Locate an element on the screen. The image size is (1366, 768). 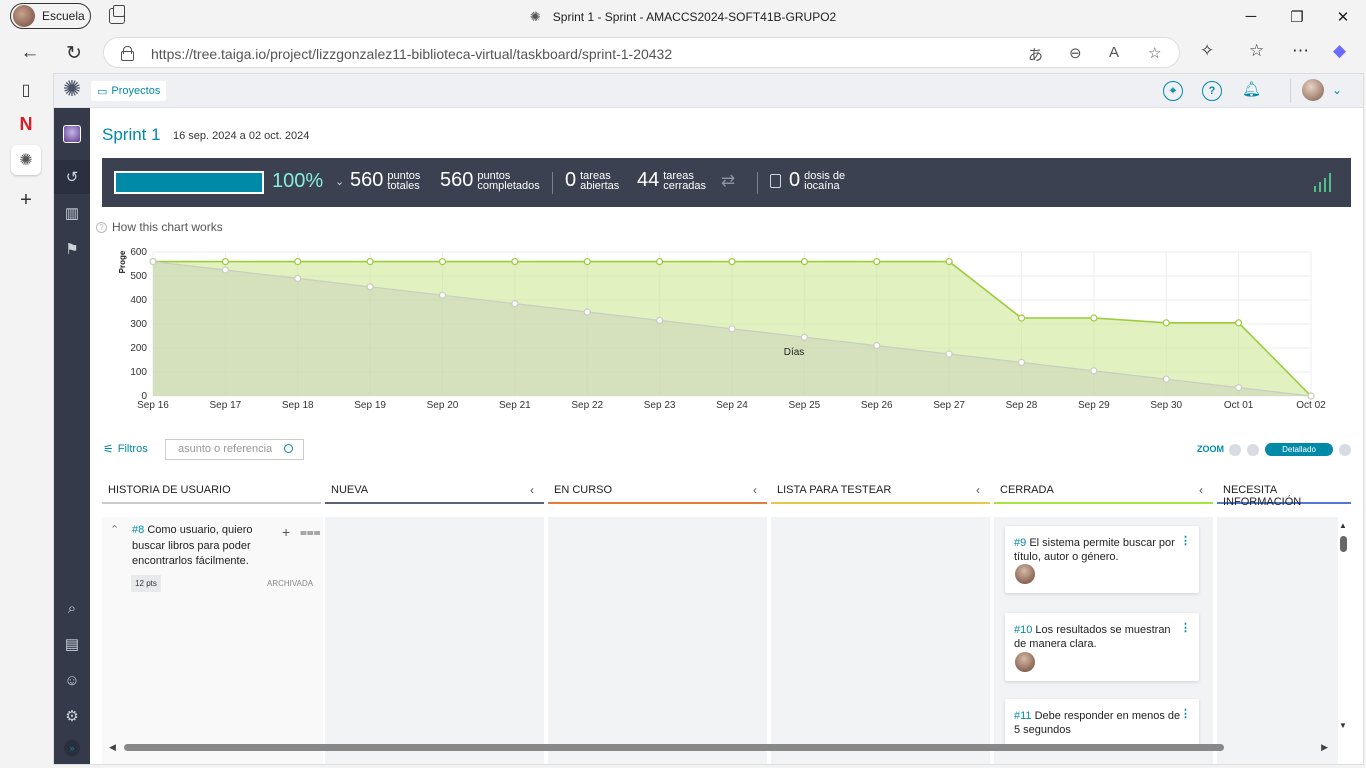
tab-actions-icon is located at coordinates (117, 14).